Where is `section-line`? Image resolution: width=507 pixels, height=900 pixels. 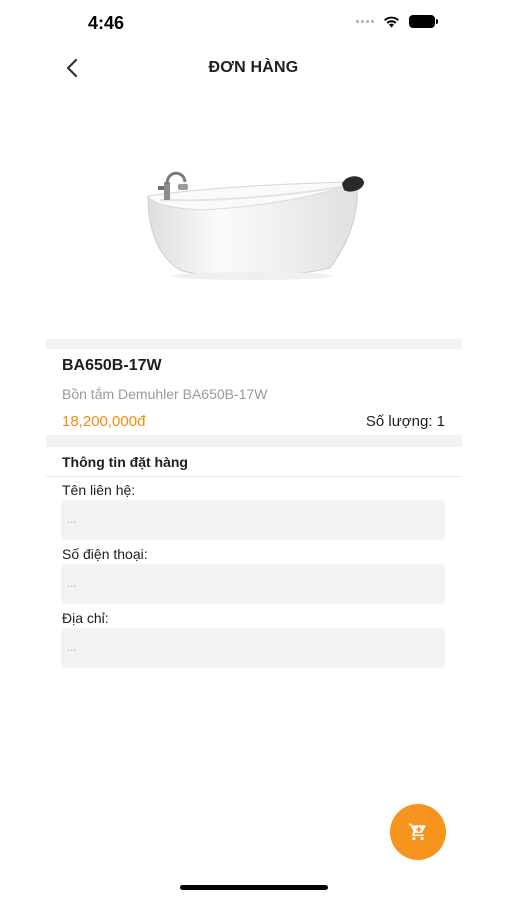
section-line is located at coordinates (254, 476).